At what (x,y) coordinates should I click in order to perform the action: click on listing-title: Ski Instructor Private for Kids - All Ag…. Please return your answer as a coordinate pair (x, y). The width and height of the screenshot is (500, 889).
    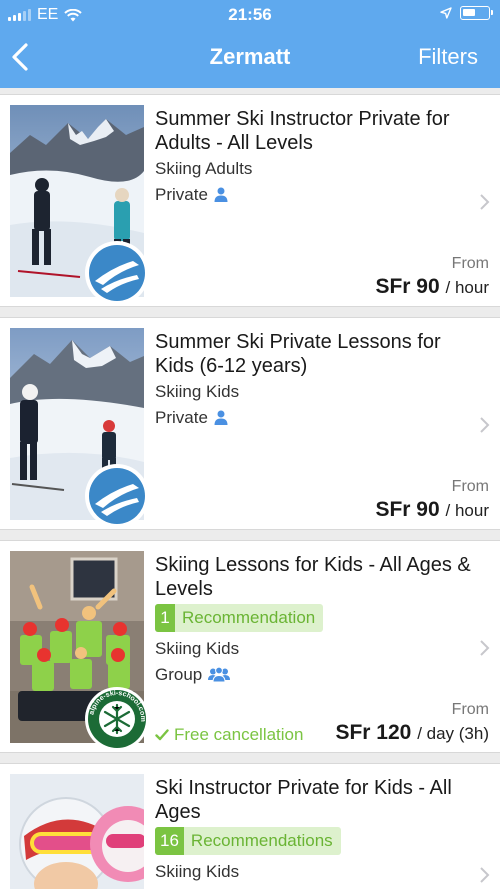
    Looking at the image, I should click on (303, 800).